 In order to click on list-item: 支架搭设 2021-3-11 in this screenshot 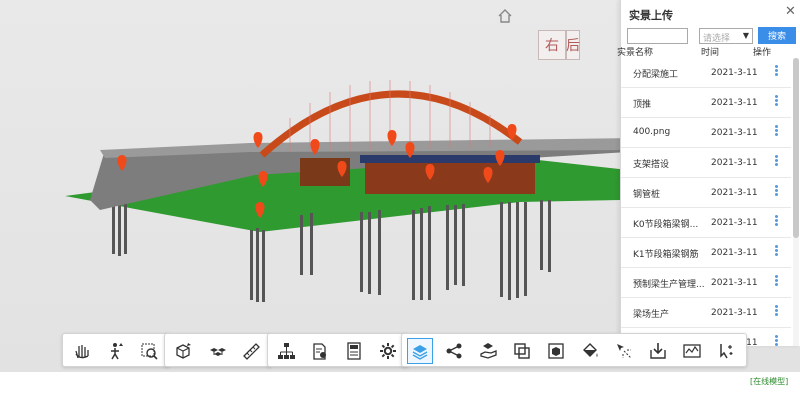, I will do `click(706, 163)`.